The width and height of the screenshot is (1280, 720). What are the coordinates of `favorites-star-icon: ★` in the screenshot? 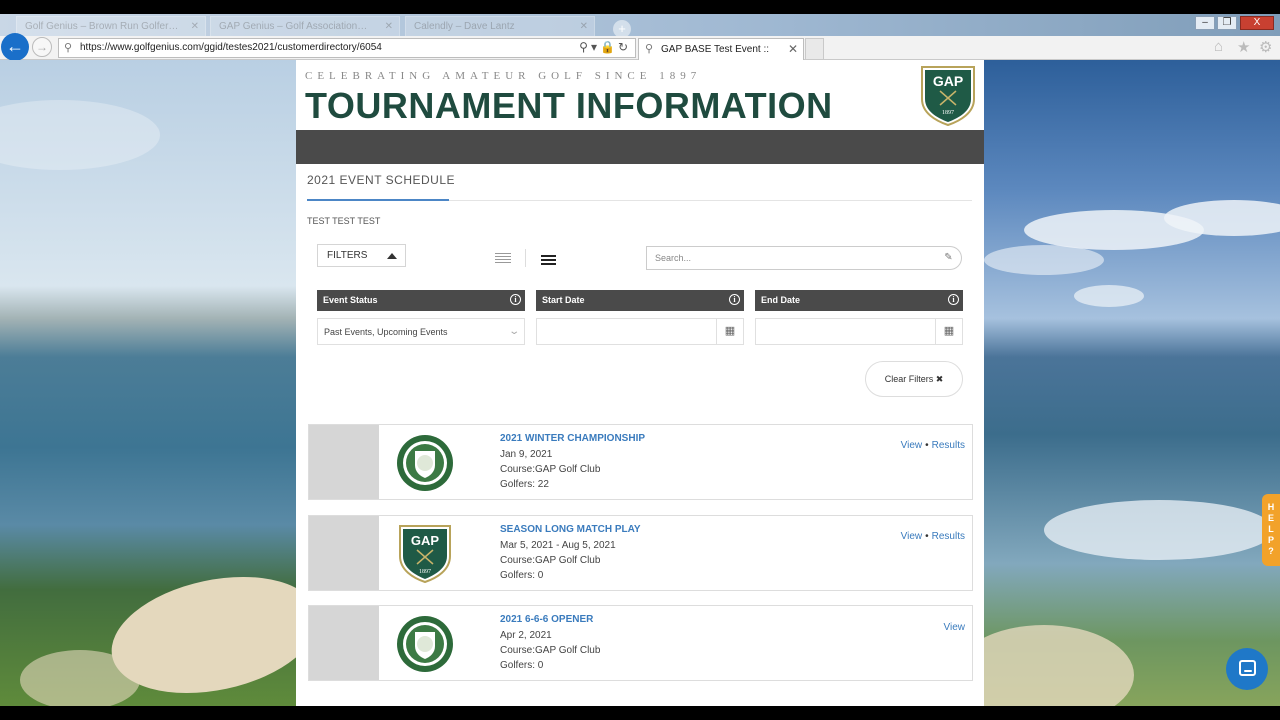 It's located at (1243, 48).